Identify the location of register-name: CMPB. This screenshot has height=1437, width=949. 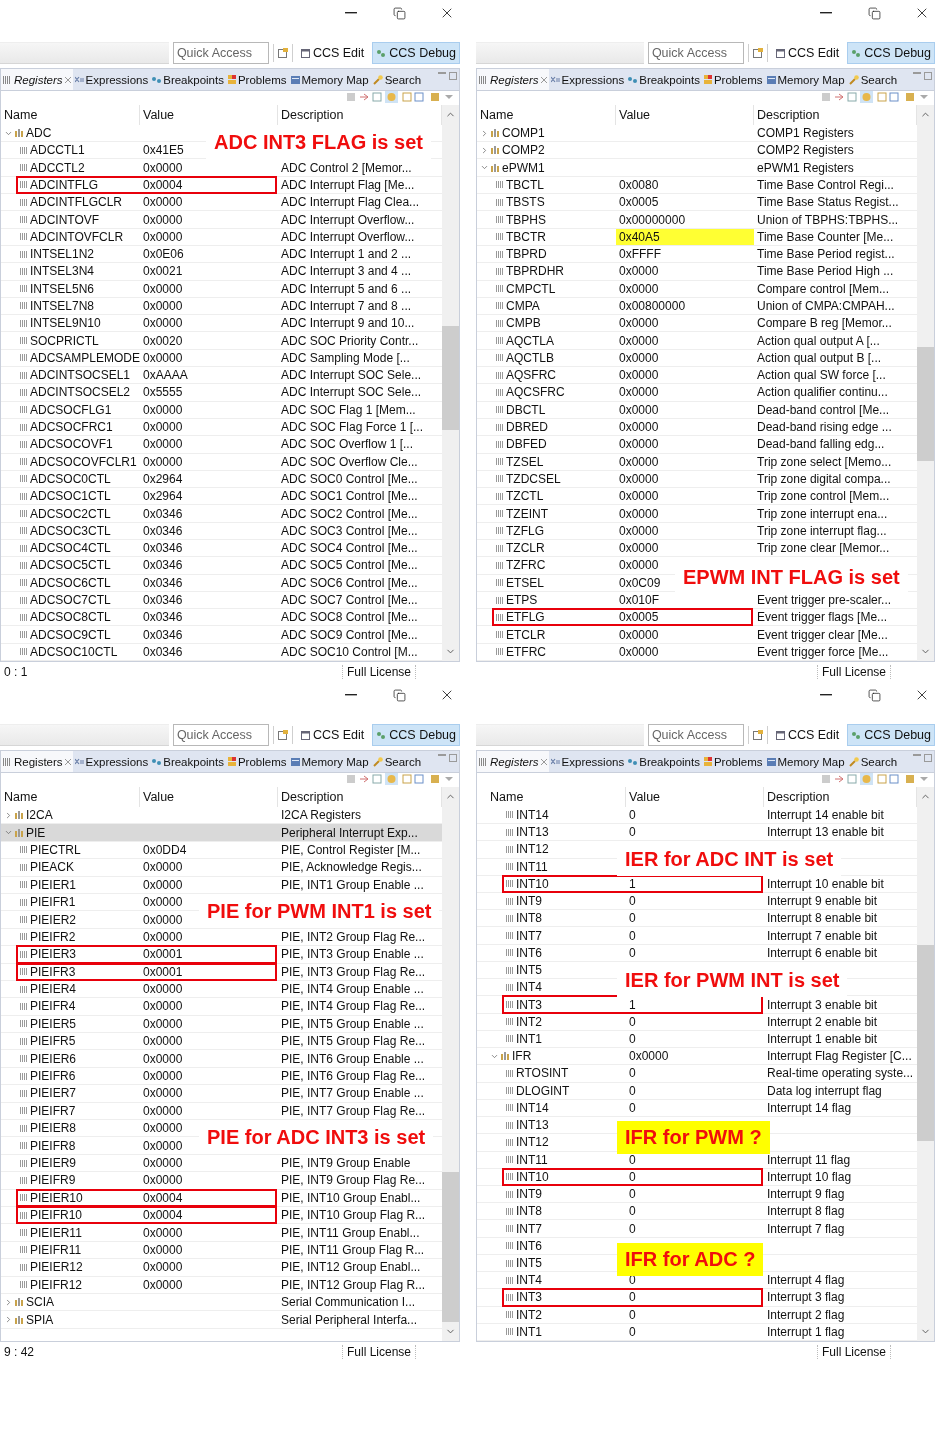
(523, 323).